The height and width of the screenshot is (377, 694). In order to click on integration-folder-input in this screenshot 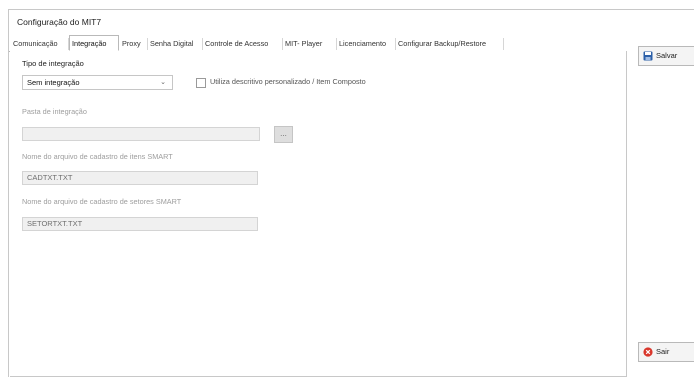, I will do `click(141, 134)`.